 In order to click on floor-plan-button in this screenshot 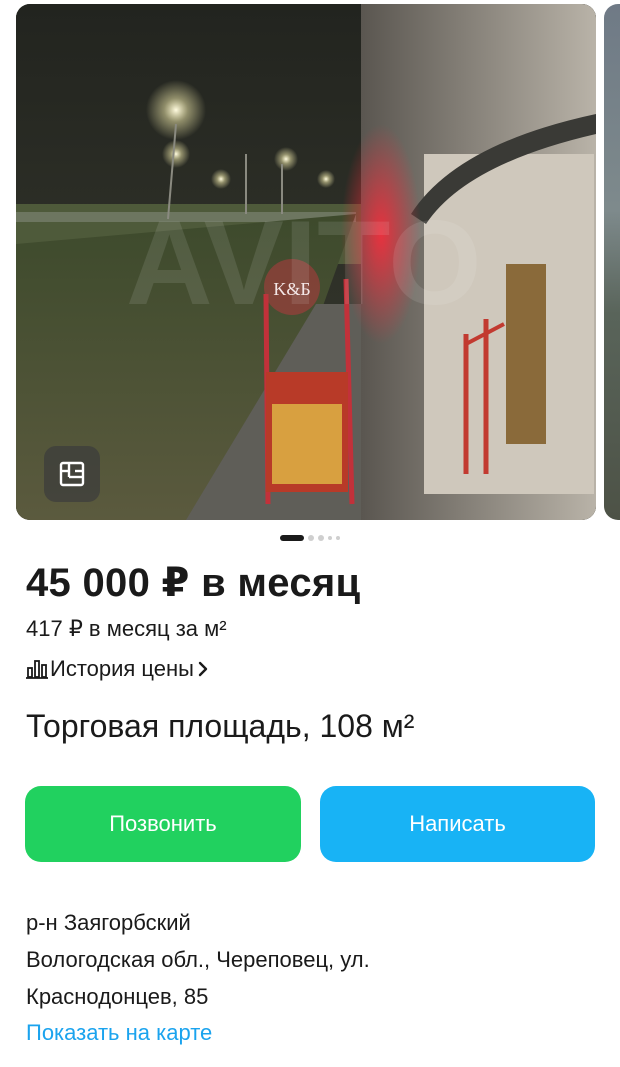, I will do `click(72, 474)`.